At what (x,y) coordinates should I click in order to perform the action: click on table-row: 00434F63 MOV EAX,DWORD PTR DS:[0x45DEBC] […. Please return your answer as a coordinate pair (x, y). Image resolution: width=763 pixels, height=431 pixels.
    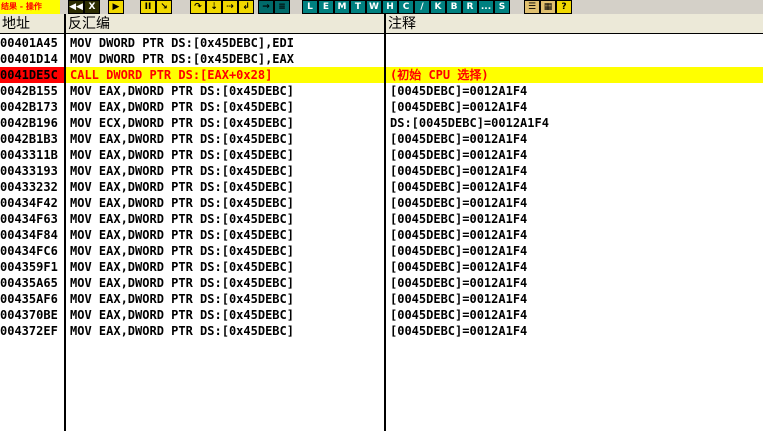
    Looking at the image, I should click on (381, 219).